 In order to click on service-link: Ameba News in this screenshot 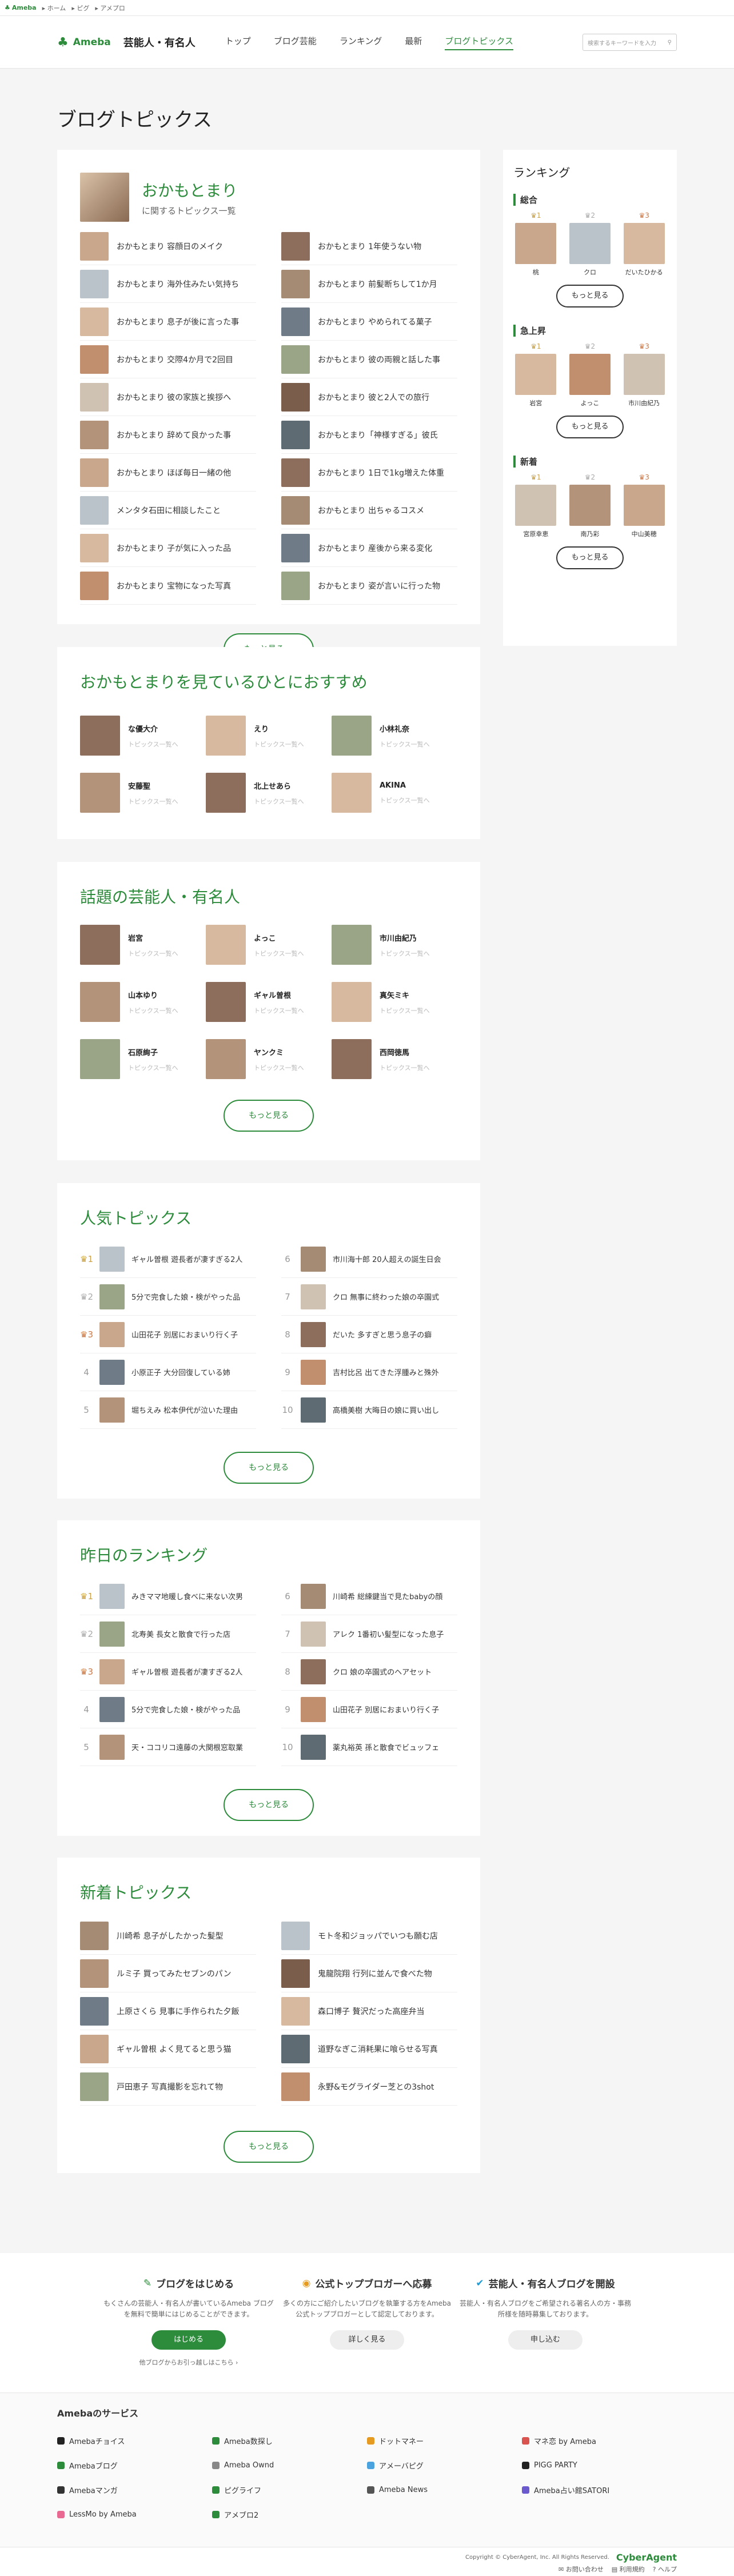, I will do `click(444, 2490)`.